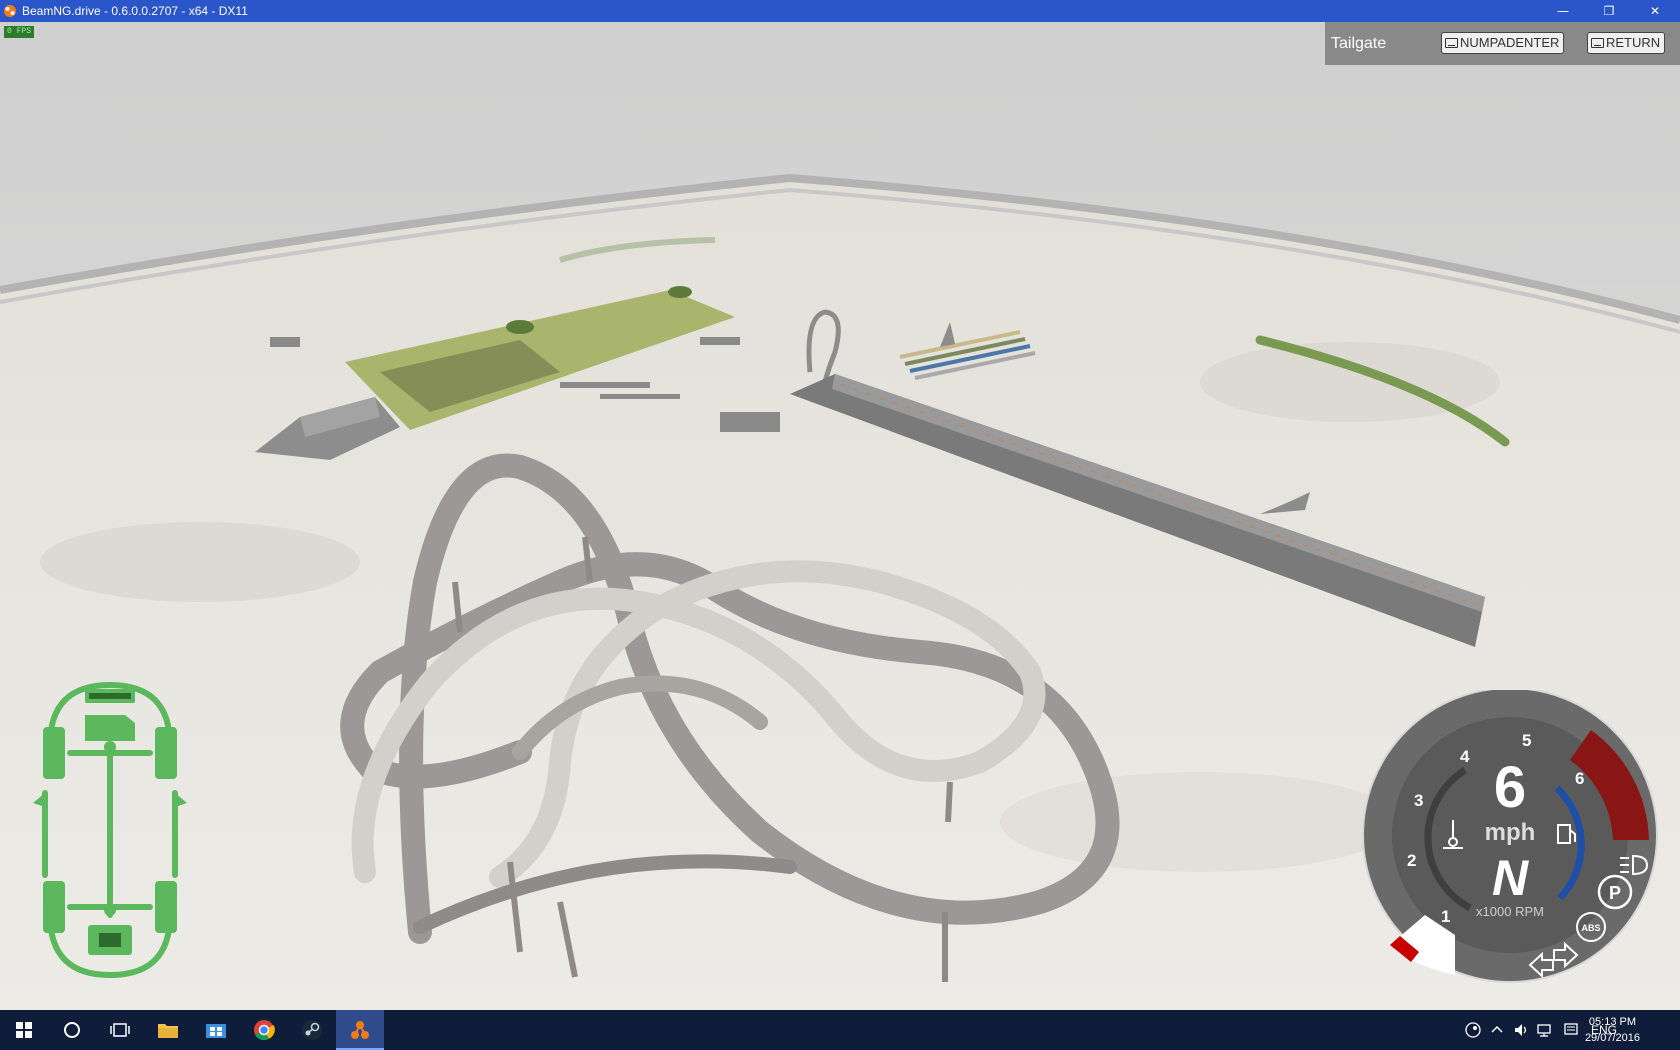  Describe the element at coordinates (1359, 43) in the screenshot. I see `action-label: Tailgate` at that location.